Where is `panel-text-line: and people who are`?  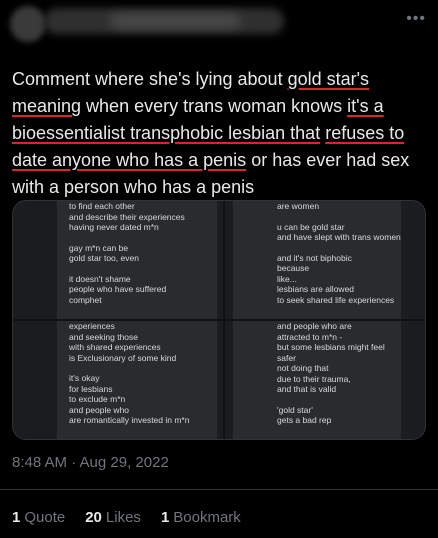 panel-text-line: and people who are is located at coordinates (314, 326).